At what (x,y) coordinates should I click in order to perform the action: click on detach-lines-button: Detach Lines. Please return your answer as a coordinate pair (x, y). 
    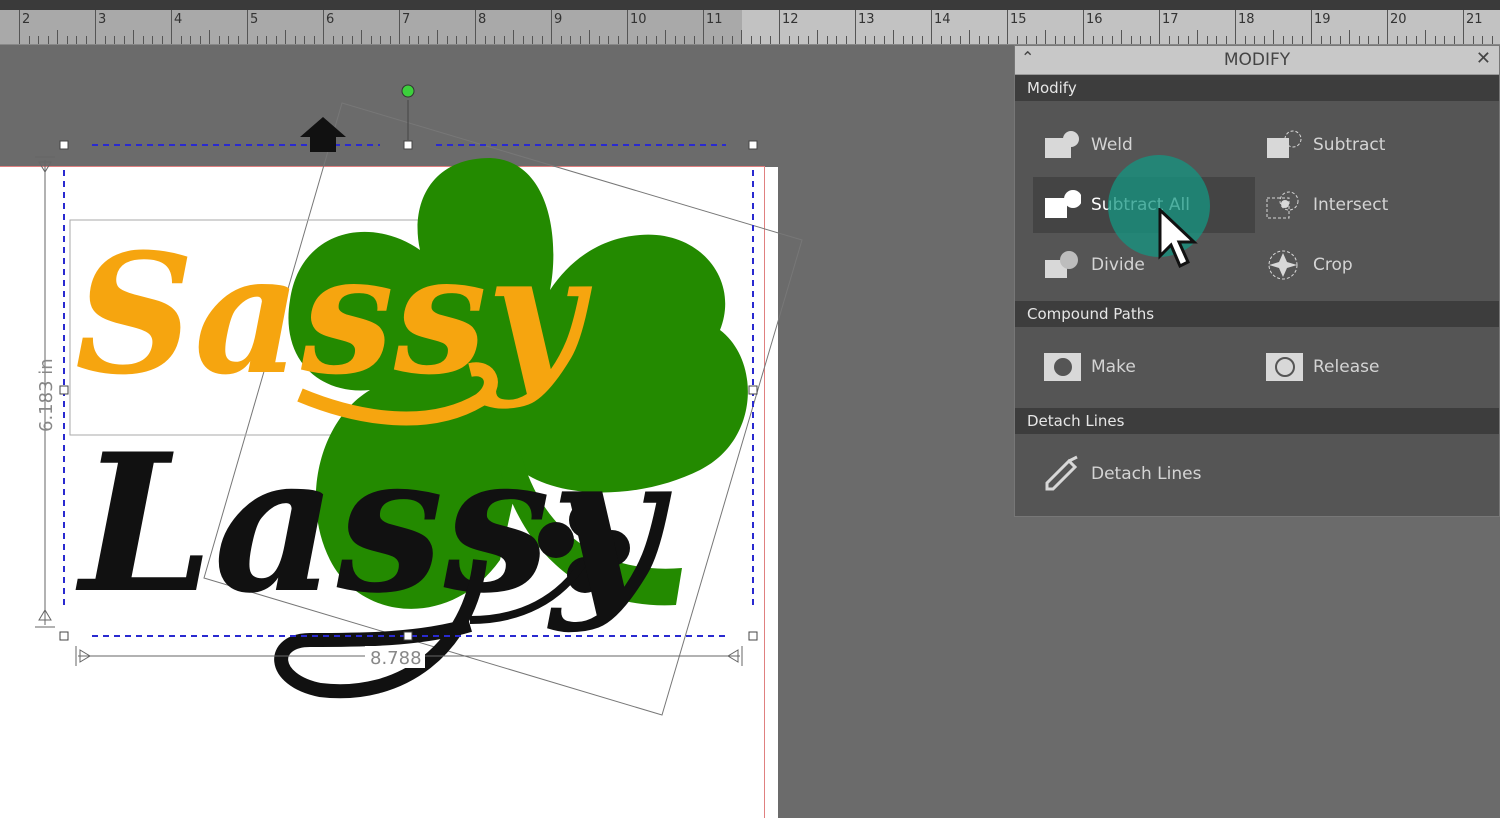
    Looking at the image, I should click on (1163, 474).